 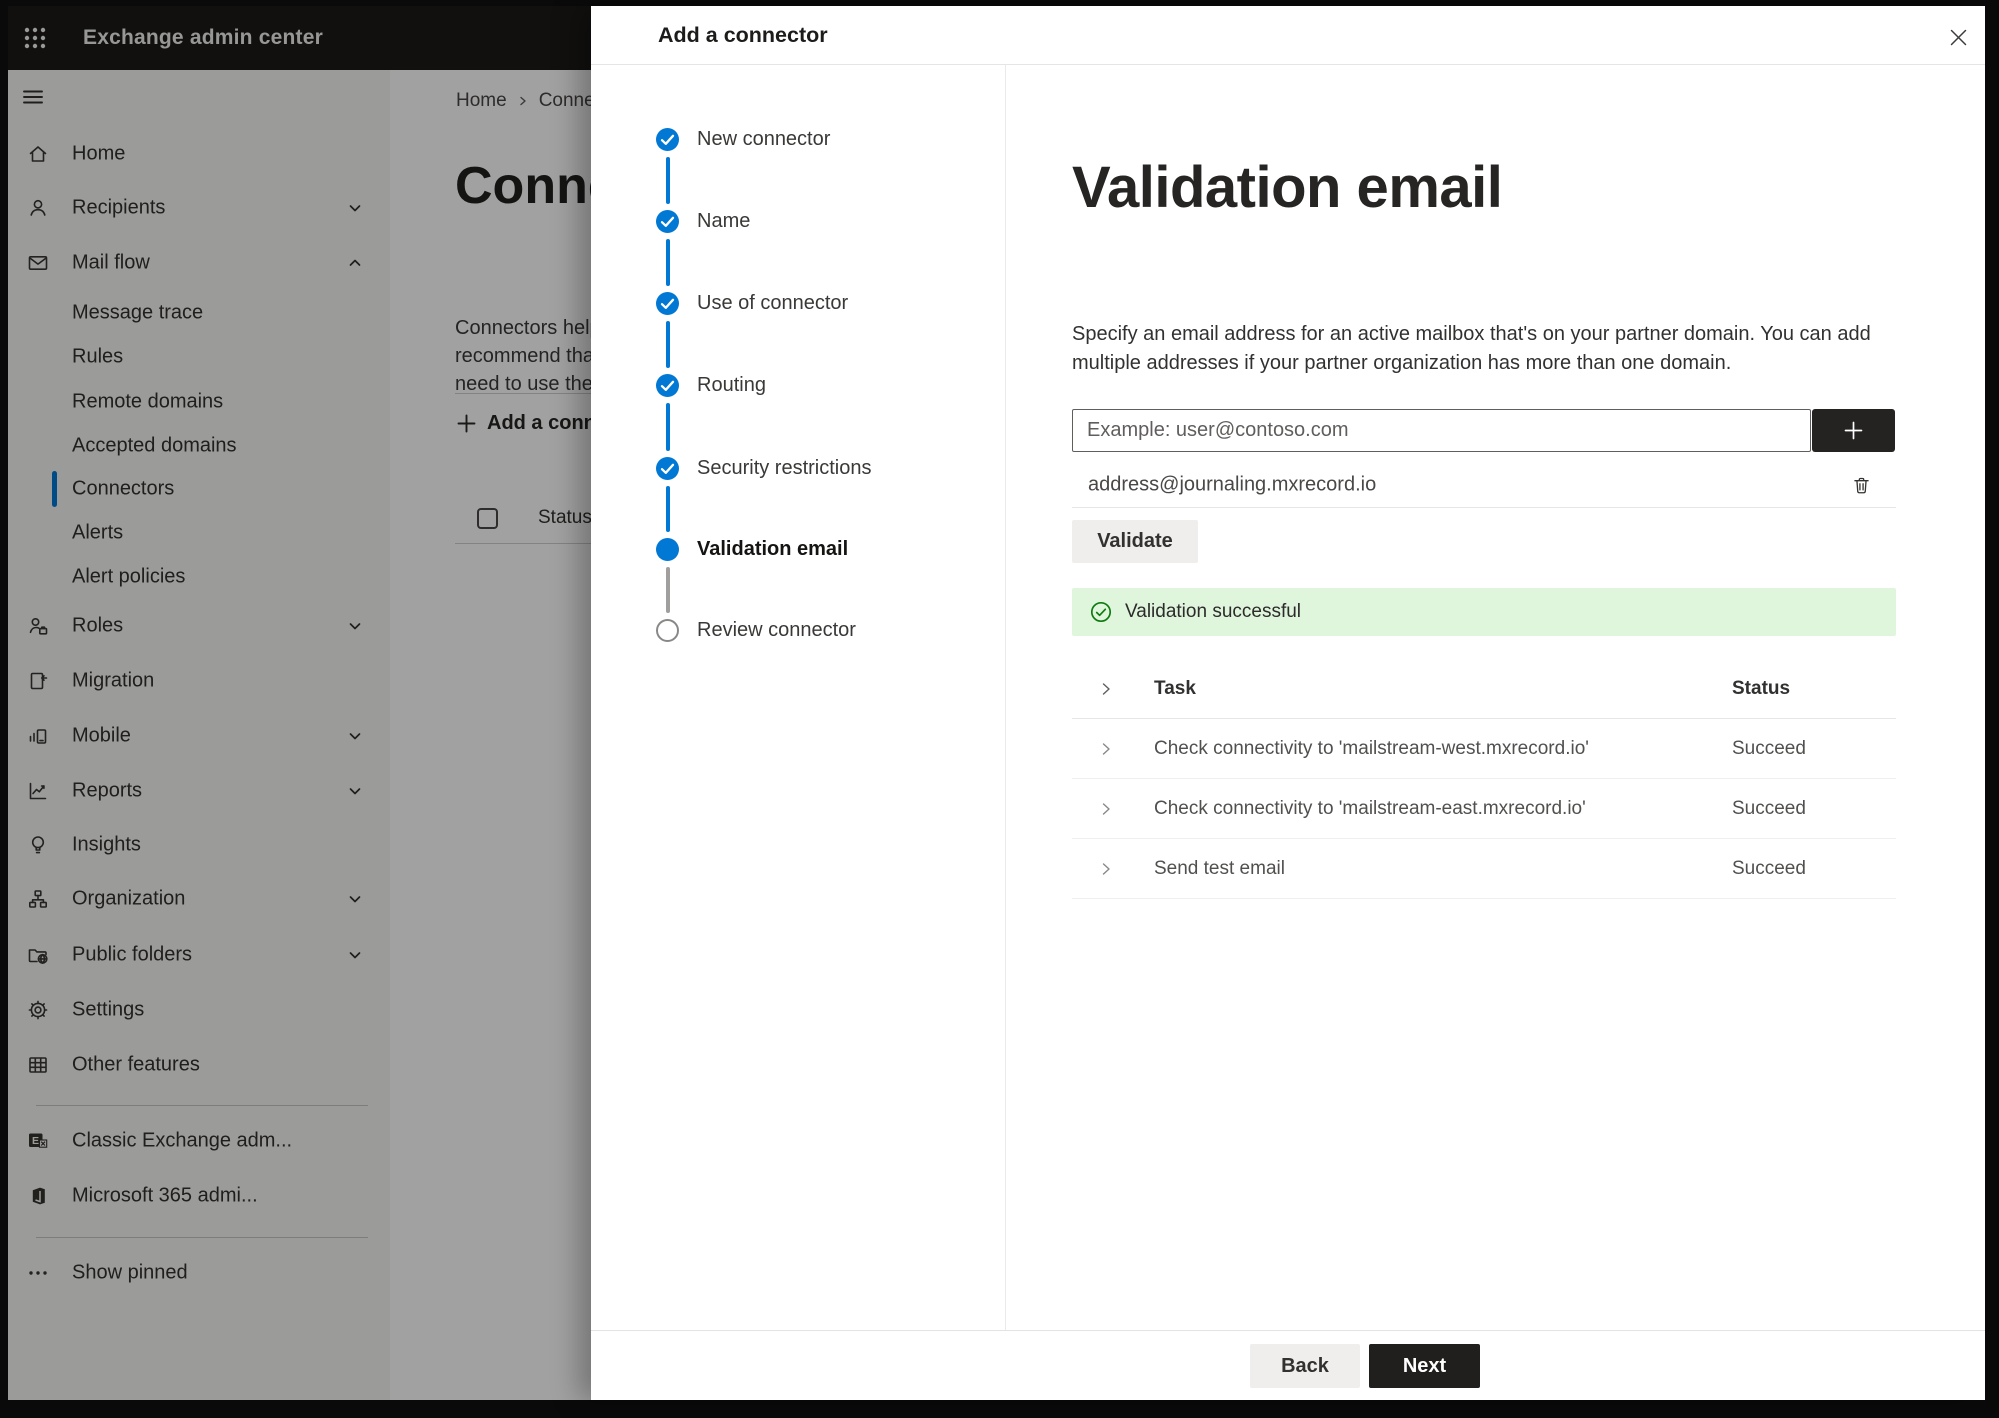 What do you see at coordinates (667, 630) in the screenshot?
I see `step-circle-todo` at bounding box center [667, 630].